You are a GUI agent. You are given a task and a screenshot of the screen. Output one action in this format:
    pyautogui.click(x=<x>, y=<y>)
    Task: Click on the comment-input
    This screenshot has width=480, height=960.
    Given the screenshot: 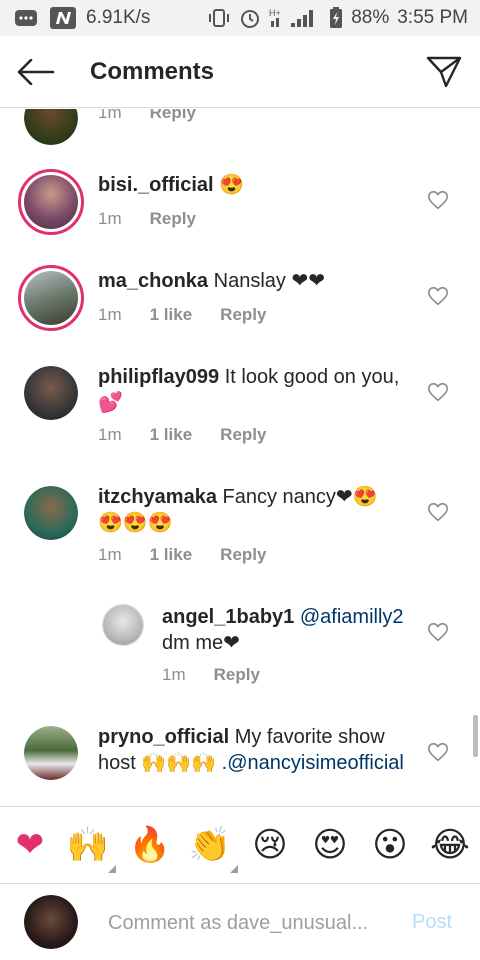 What is the action you would take?
    pyautogui.click(x=248, y=923)
    